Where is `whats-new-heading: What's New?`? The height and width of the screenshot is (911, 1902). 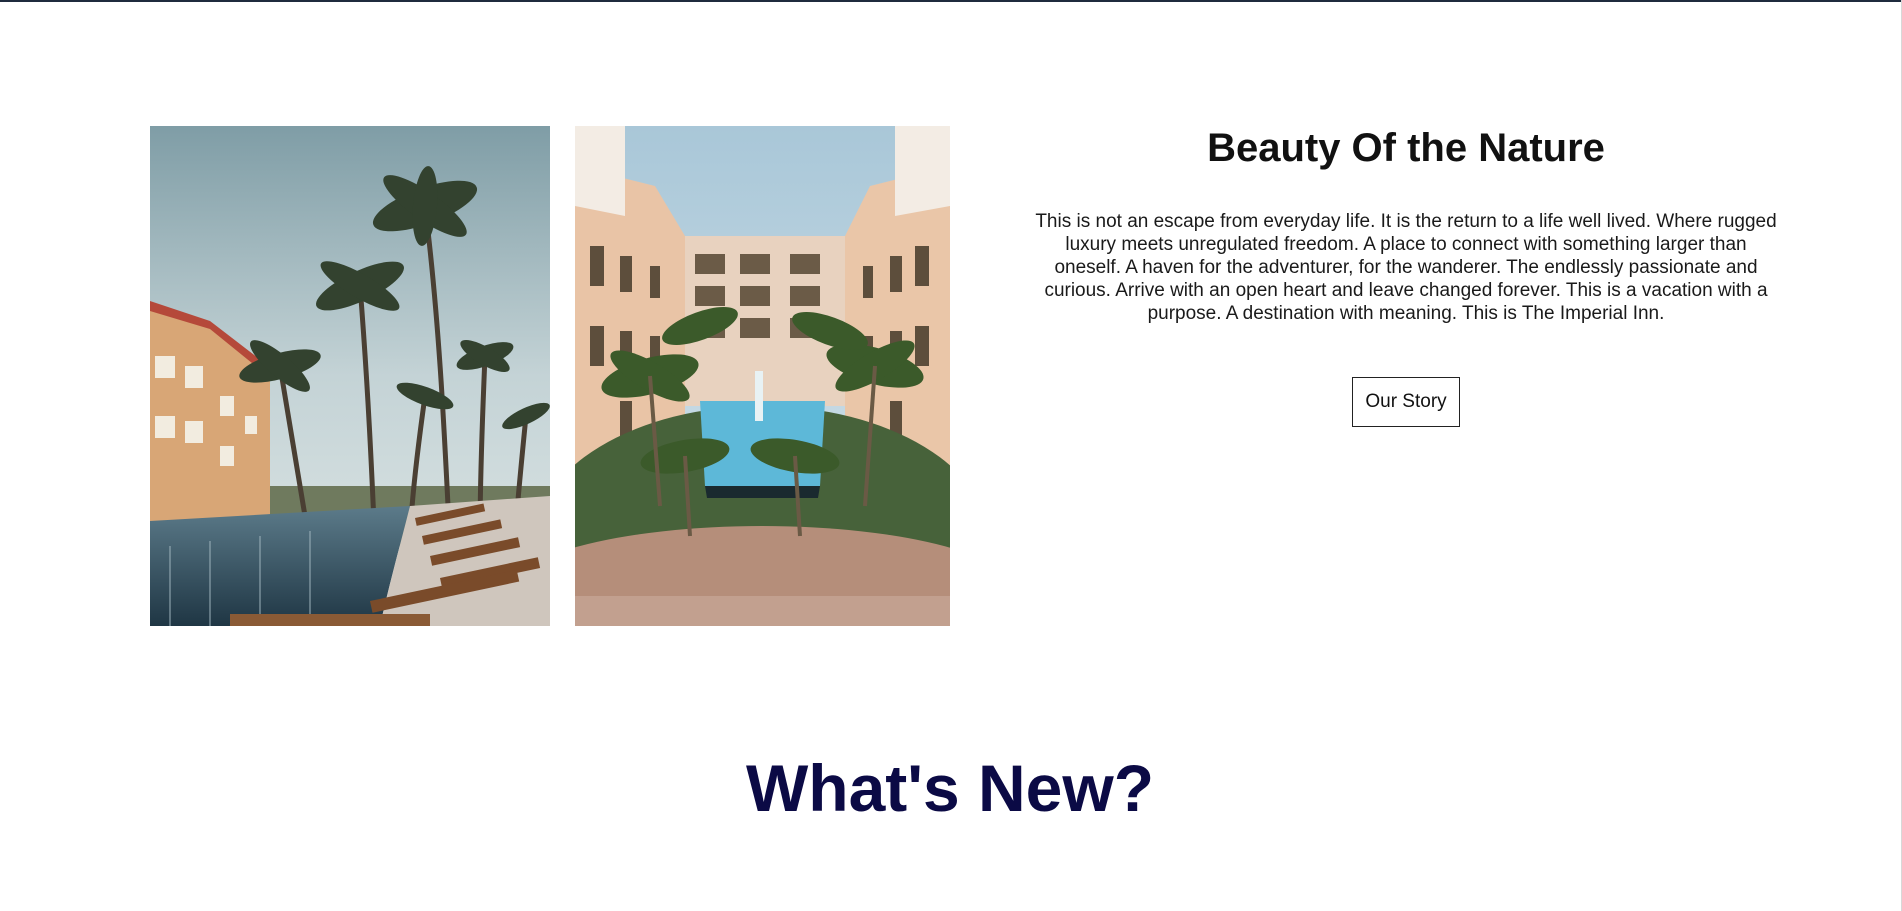 whats-new-heading: What's New? is located at coordinates (950, 788).